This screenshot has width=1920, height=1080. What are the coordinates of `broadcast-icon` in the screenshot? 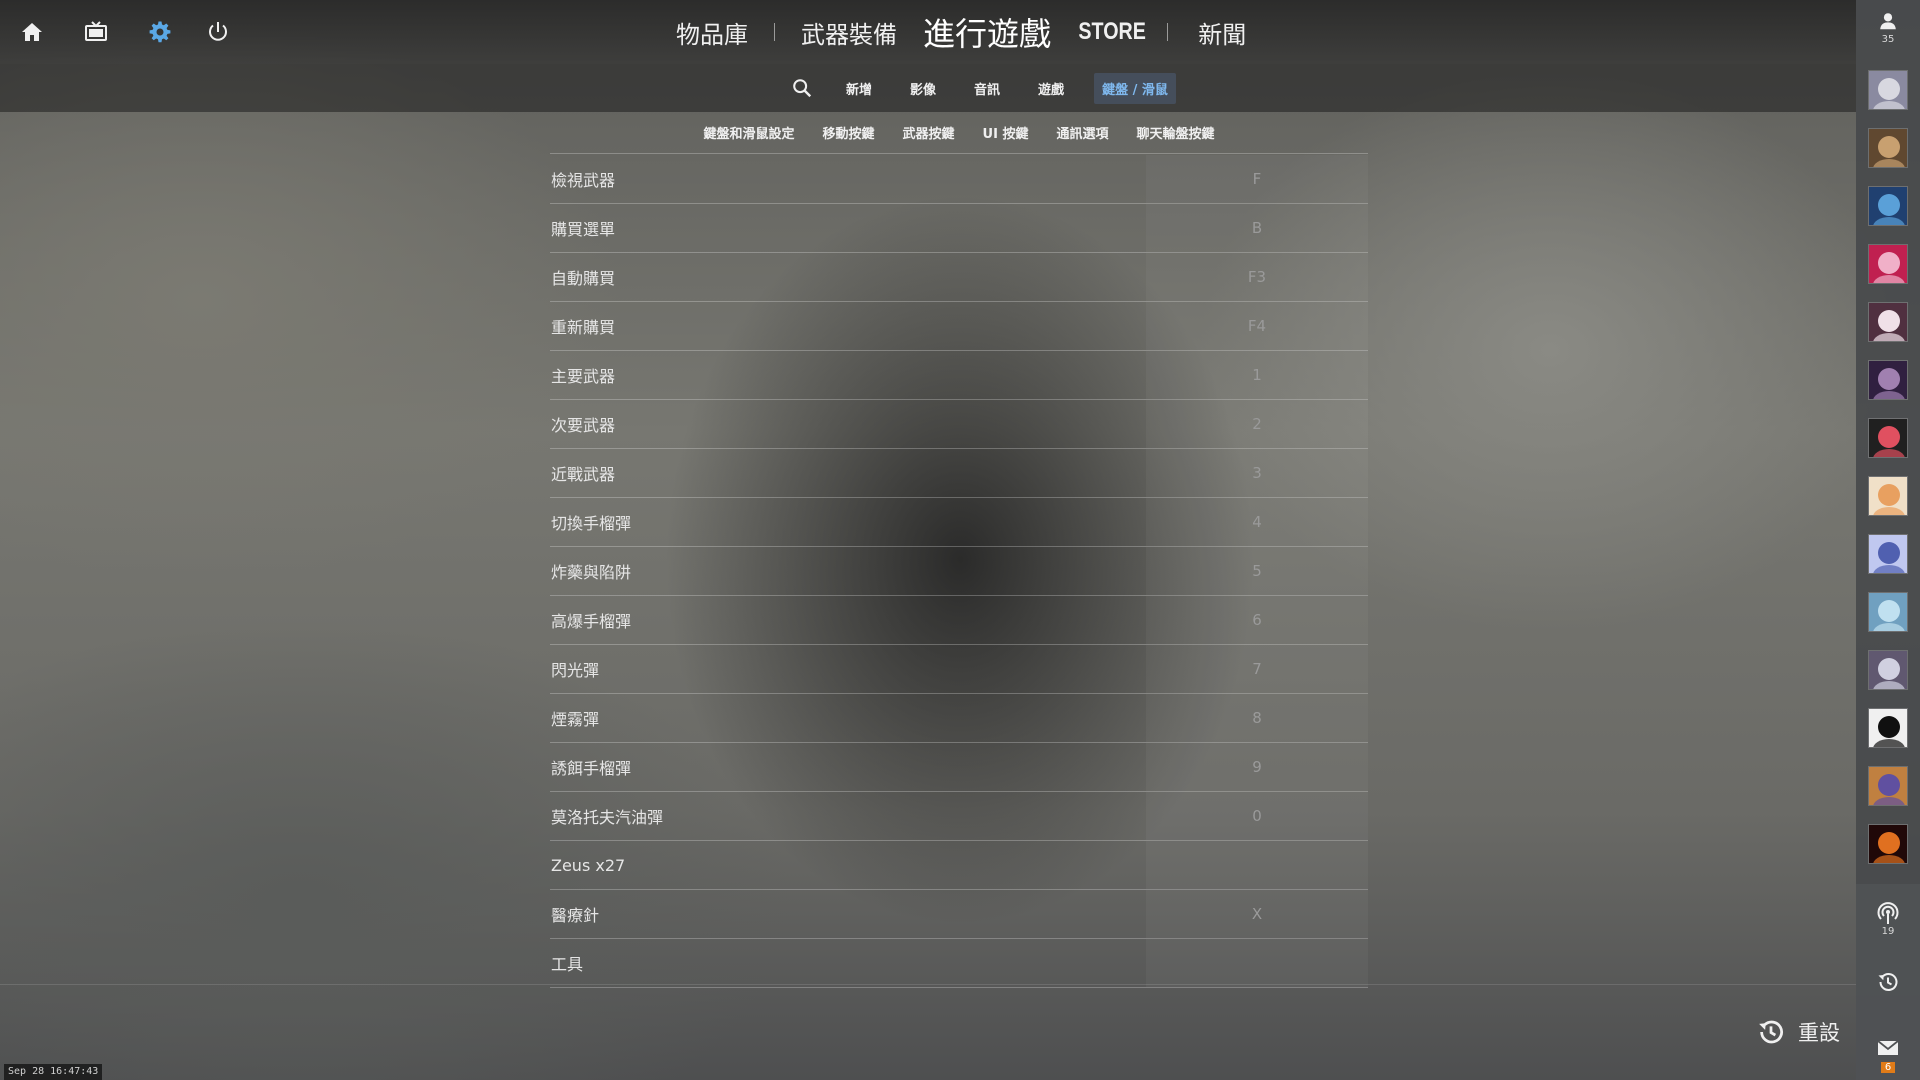 It's located at (1888, 913).